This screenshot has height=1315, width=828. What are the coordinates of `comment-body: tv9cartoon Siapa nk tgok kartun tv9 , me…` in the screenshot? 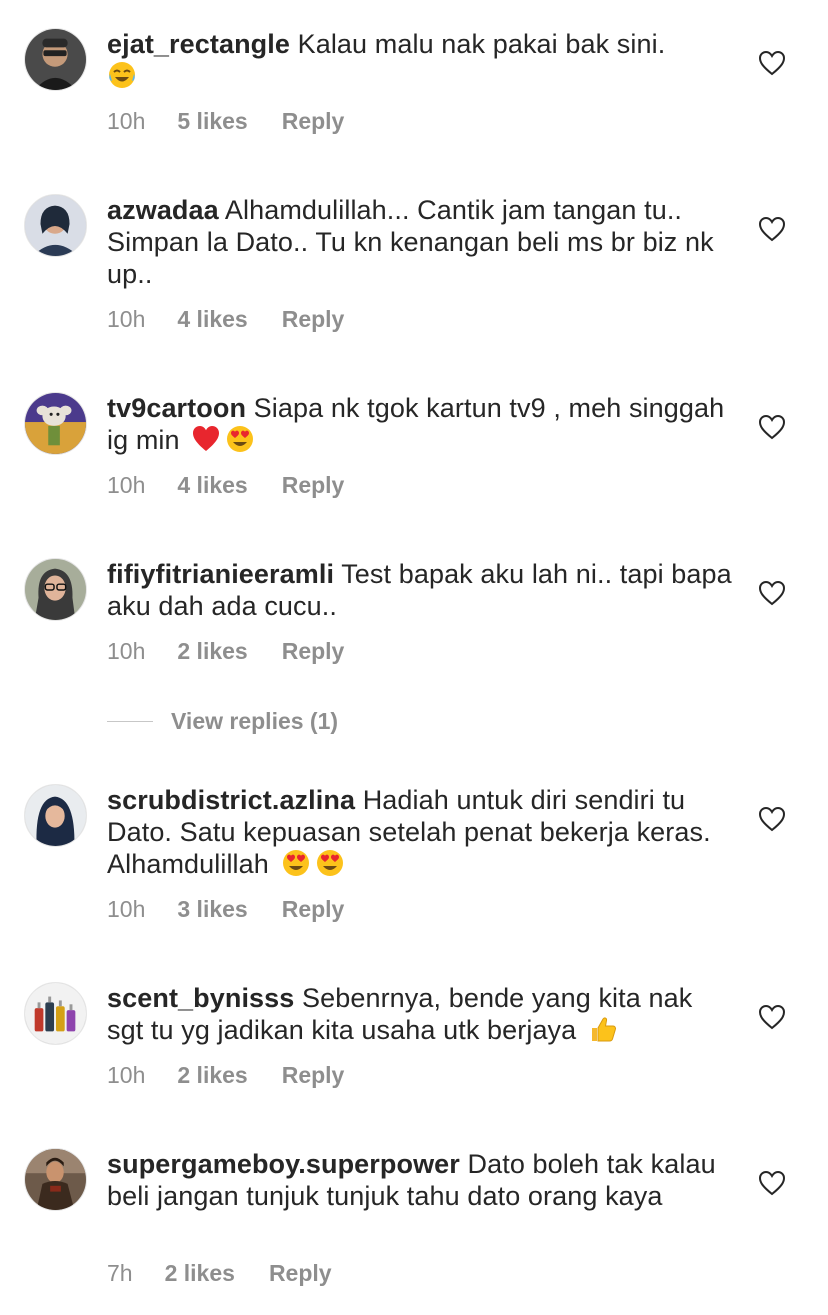 It's located at (419, 424).